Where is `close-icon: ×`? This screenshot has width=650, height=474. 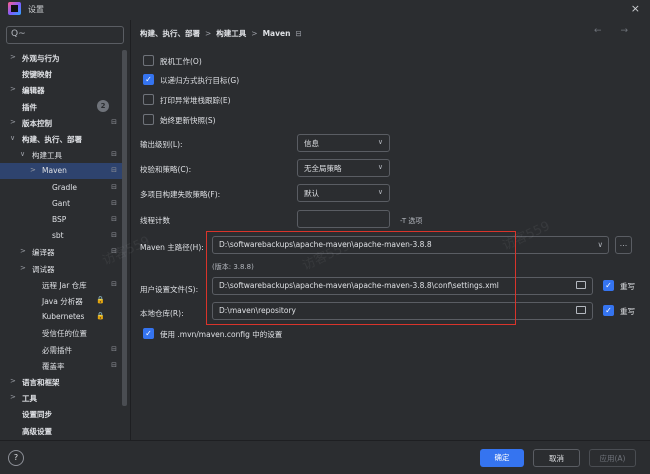 close-icon: × is located at coordinates (635, 8).